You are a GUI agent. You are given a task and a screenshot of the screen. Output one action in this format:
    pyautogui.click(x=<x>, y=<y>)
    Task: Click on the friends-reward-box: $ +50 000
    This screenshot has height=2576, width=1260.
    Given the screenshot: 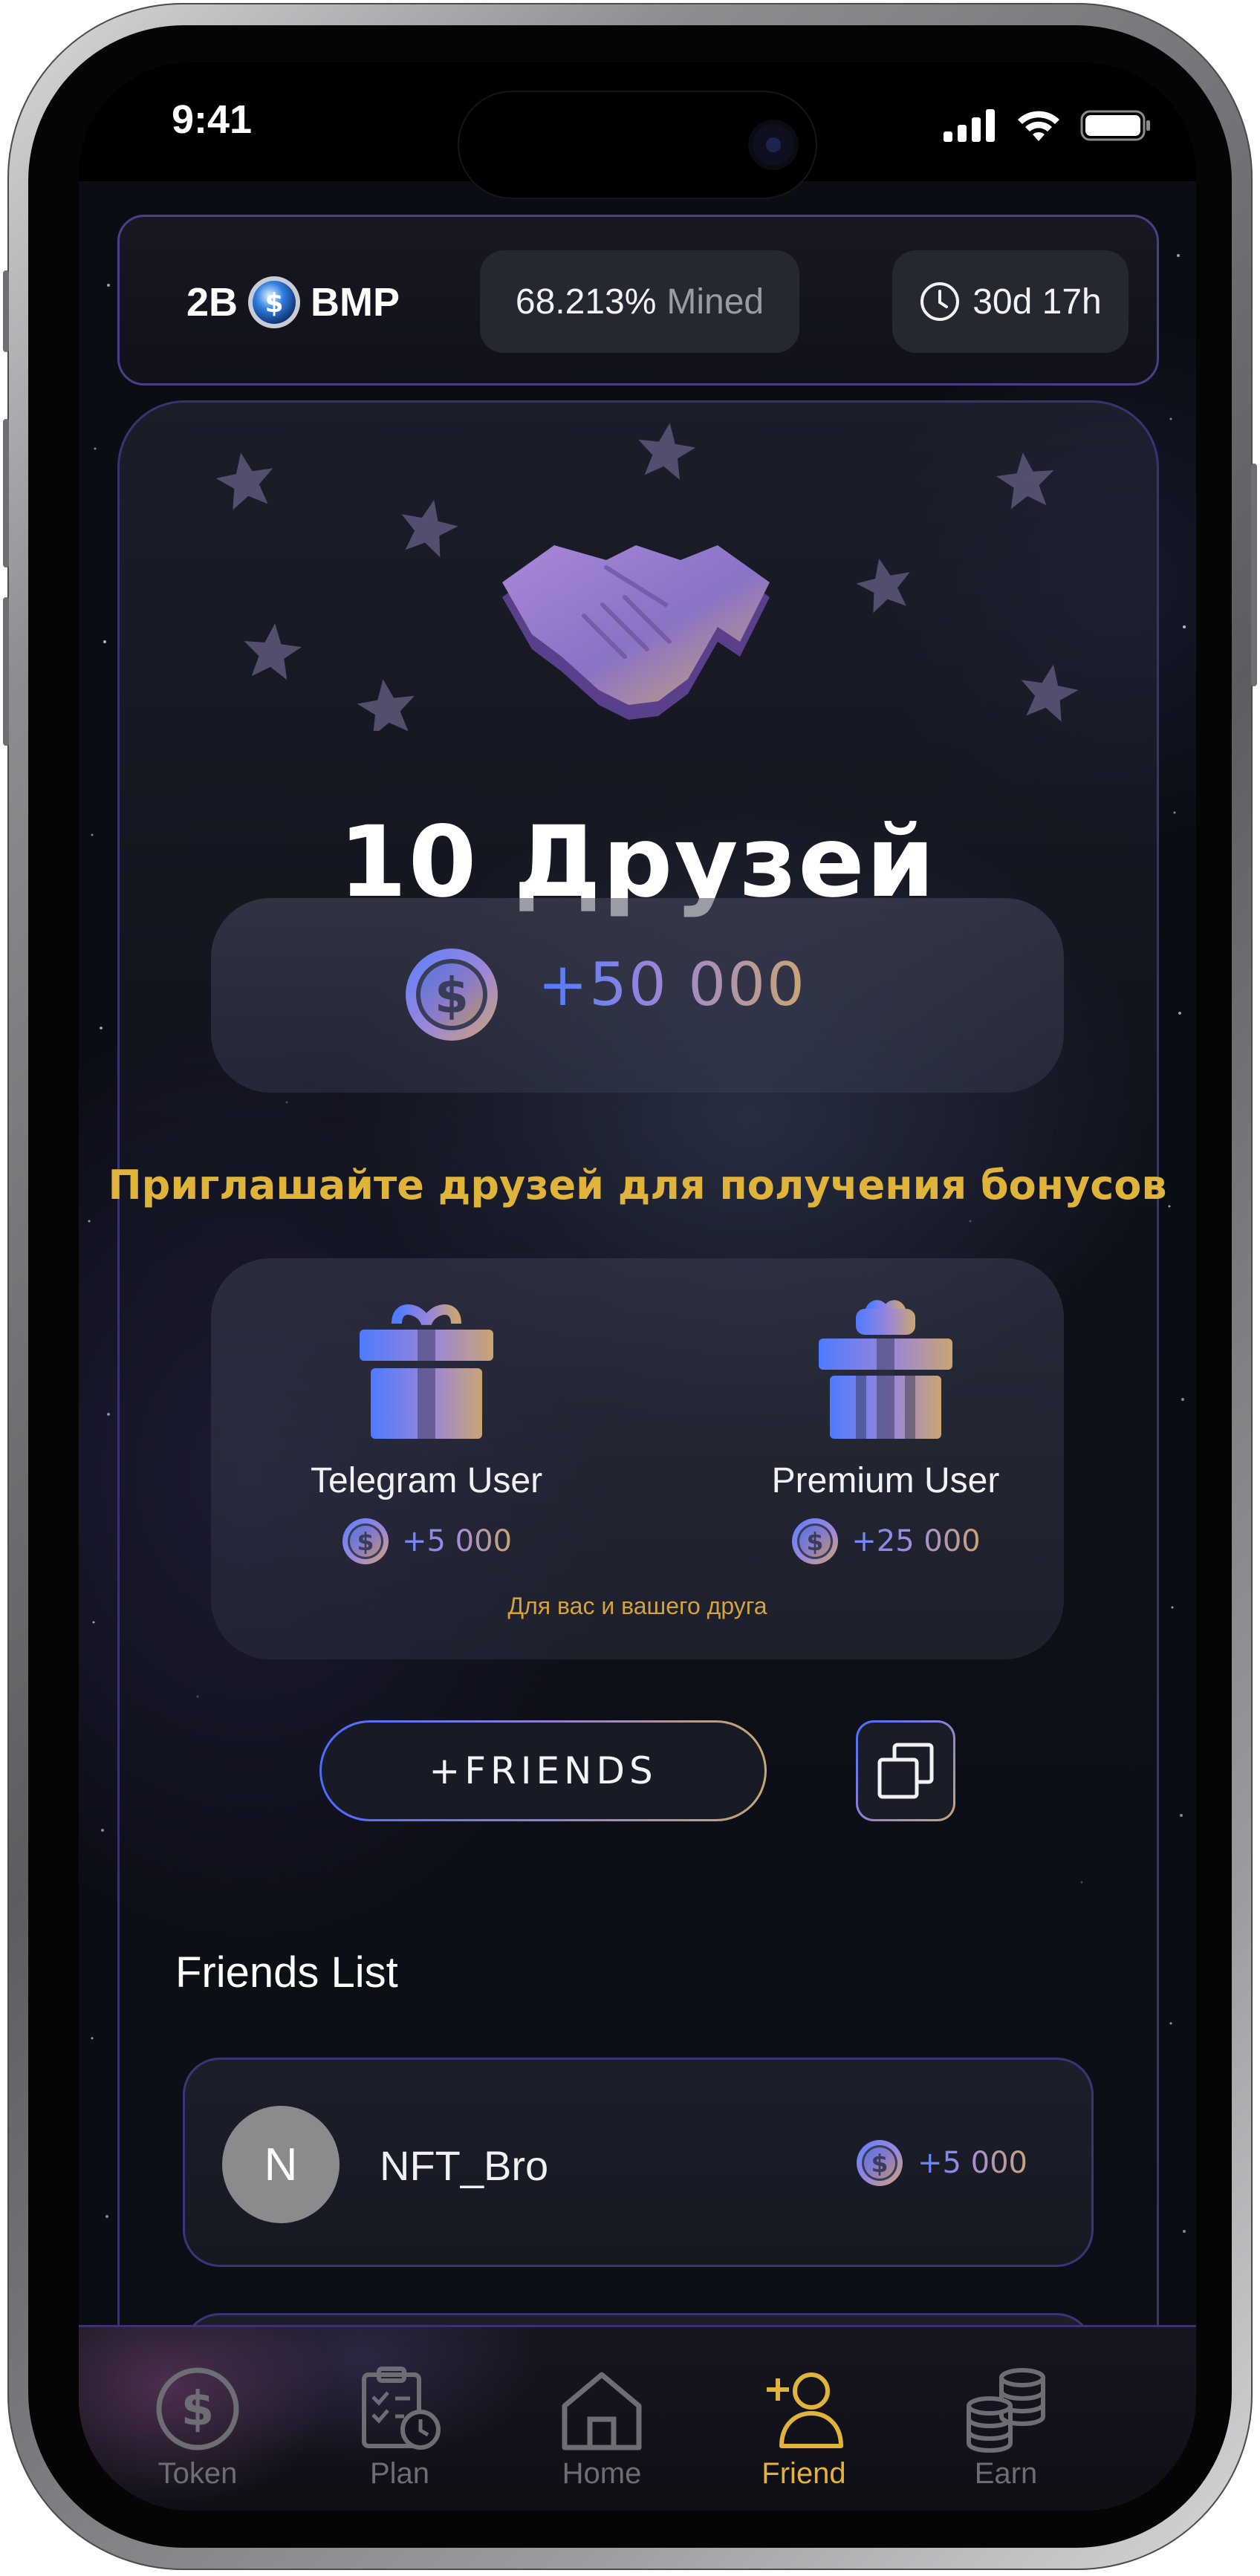 What is the action you would take?
    pyautogui.click(x=638, y=995)
    